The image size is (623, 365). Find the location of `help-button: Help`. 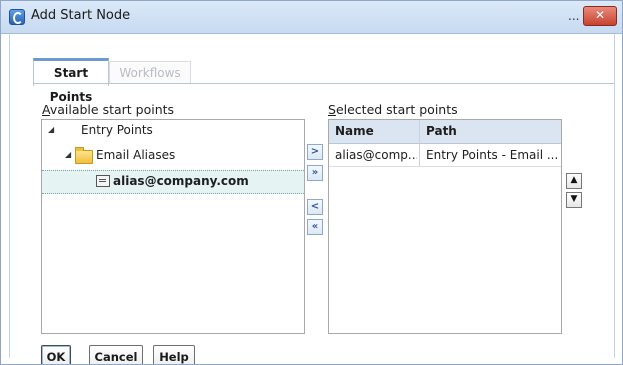

help-button: Help is located at coordinates (174, 354).